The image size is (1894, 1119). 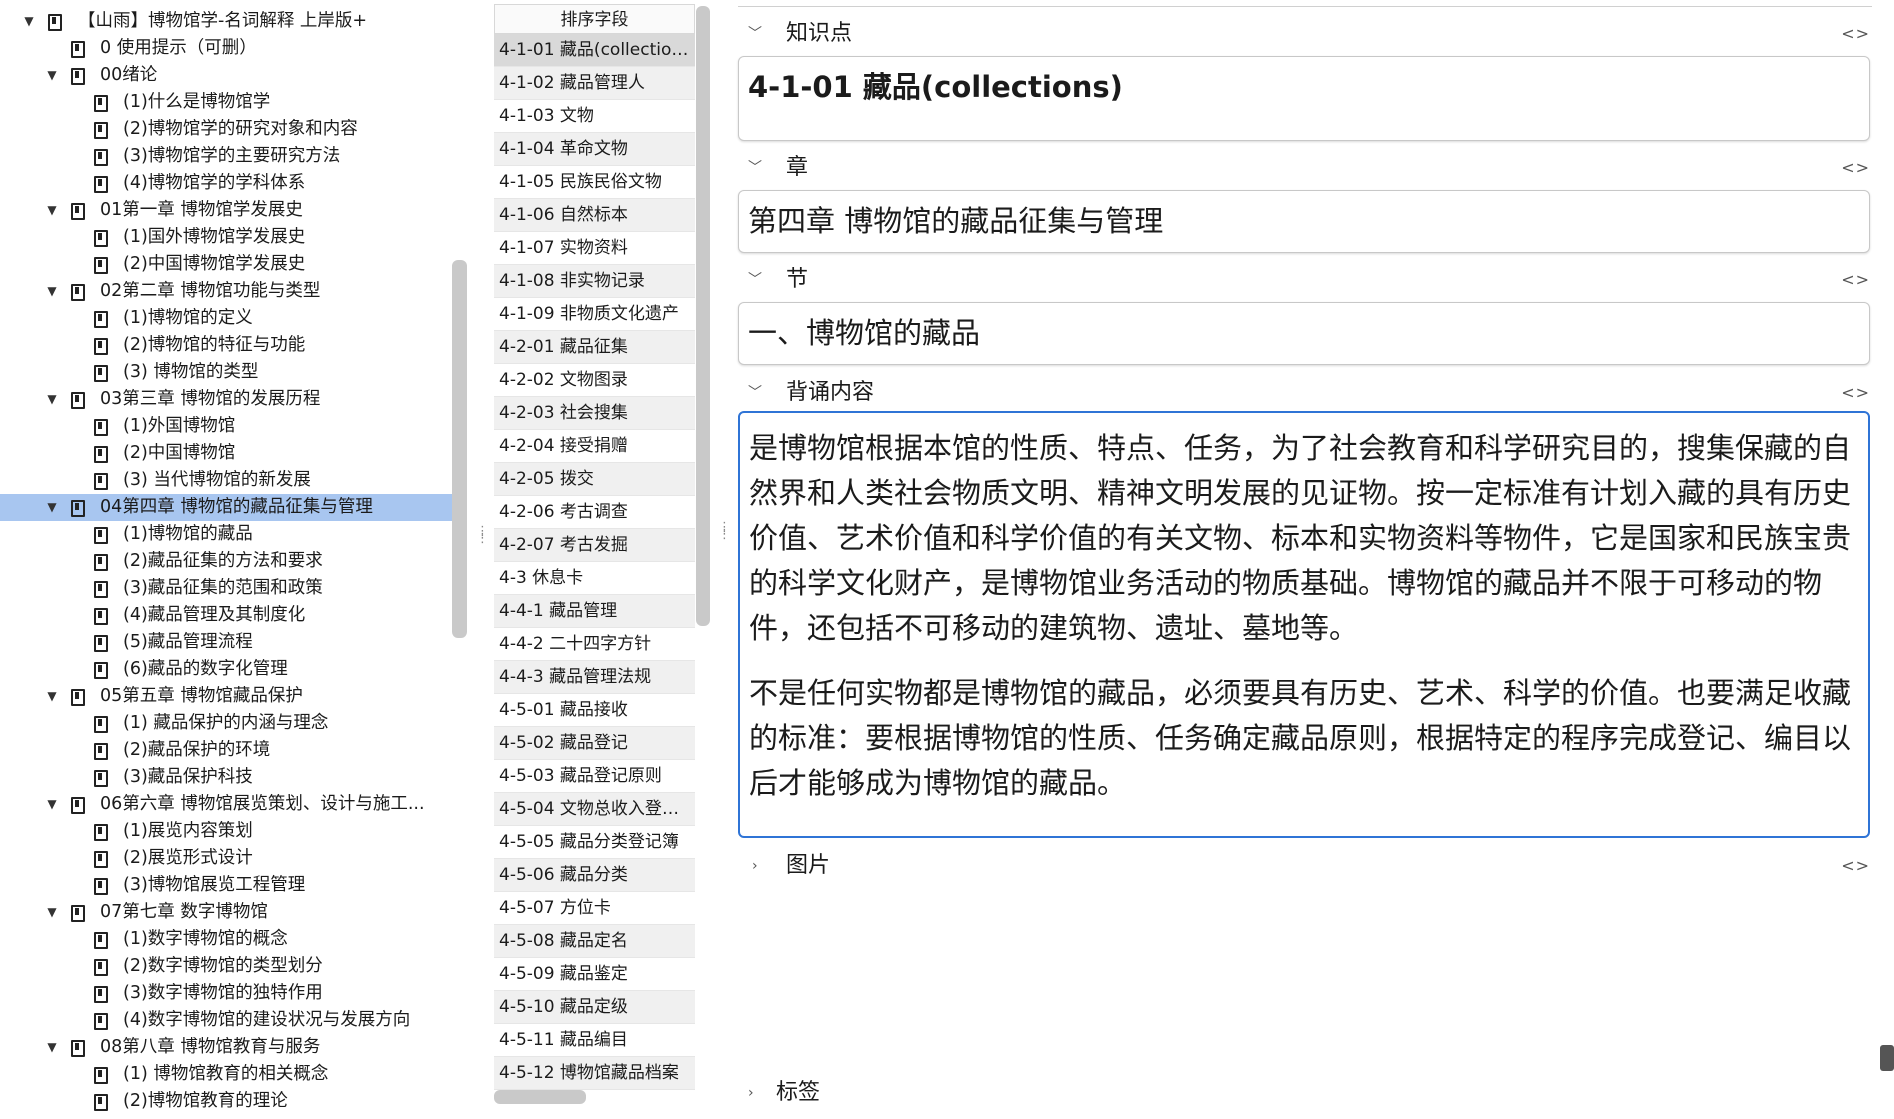 What do you see at coordinates (1887, 1058) in the screenshot?
I see `editor-scrollbar` at bounding box center [1887, 1058].